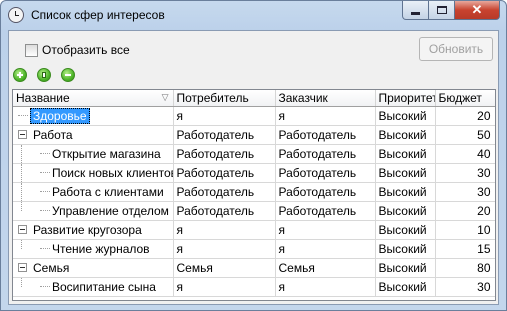 The height and width of the screenshot is (311, 507). I want to click on name-cell: Работа с клиентами, so click(93, 192).